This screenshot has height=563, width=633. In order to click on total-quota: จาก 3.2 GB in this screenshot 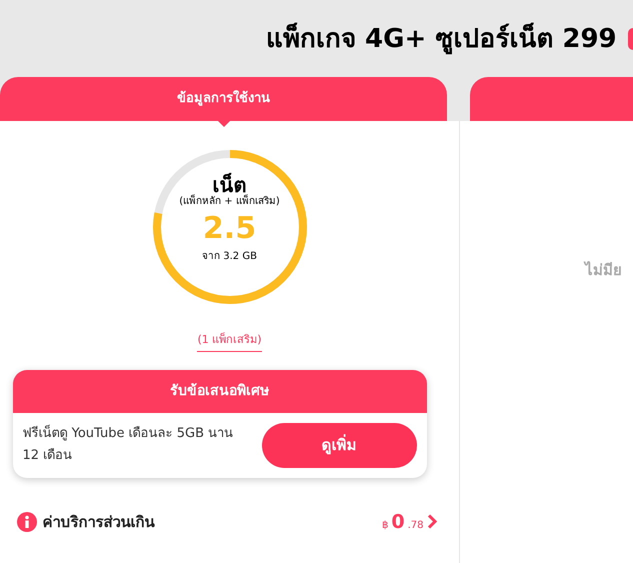, I will do `click(229, 257)`.